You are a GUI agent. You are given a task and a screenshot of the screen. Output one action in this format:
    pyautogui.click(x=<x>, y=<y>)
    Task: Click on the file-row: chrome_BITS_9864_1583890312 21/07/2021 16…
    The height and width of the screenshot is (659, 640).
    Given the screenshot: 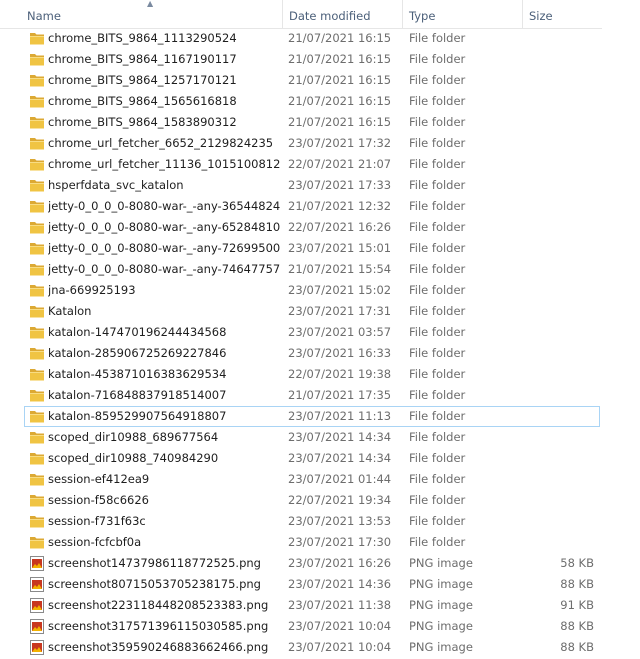 What is the action you would take?
    pyautogui.click(x=320, y=122)
    